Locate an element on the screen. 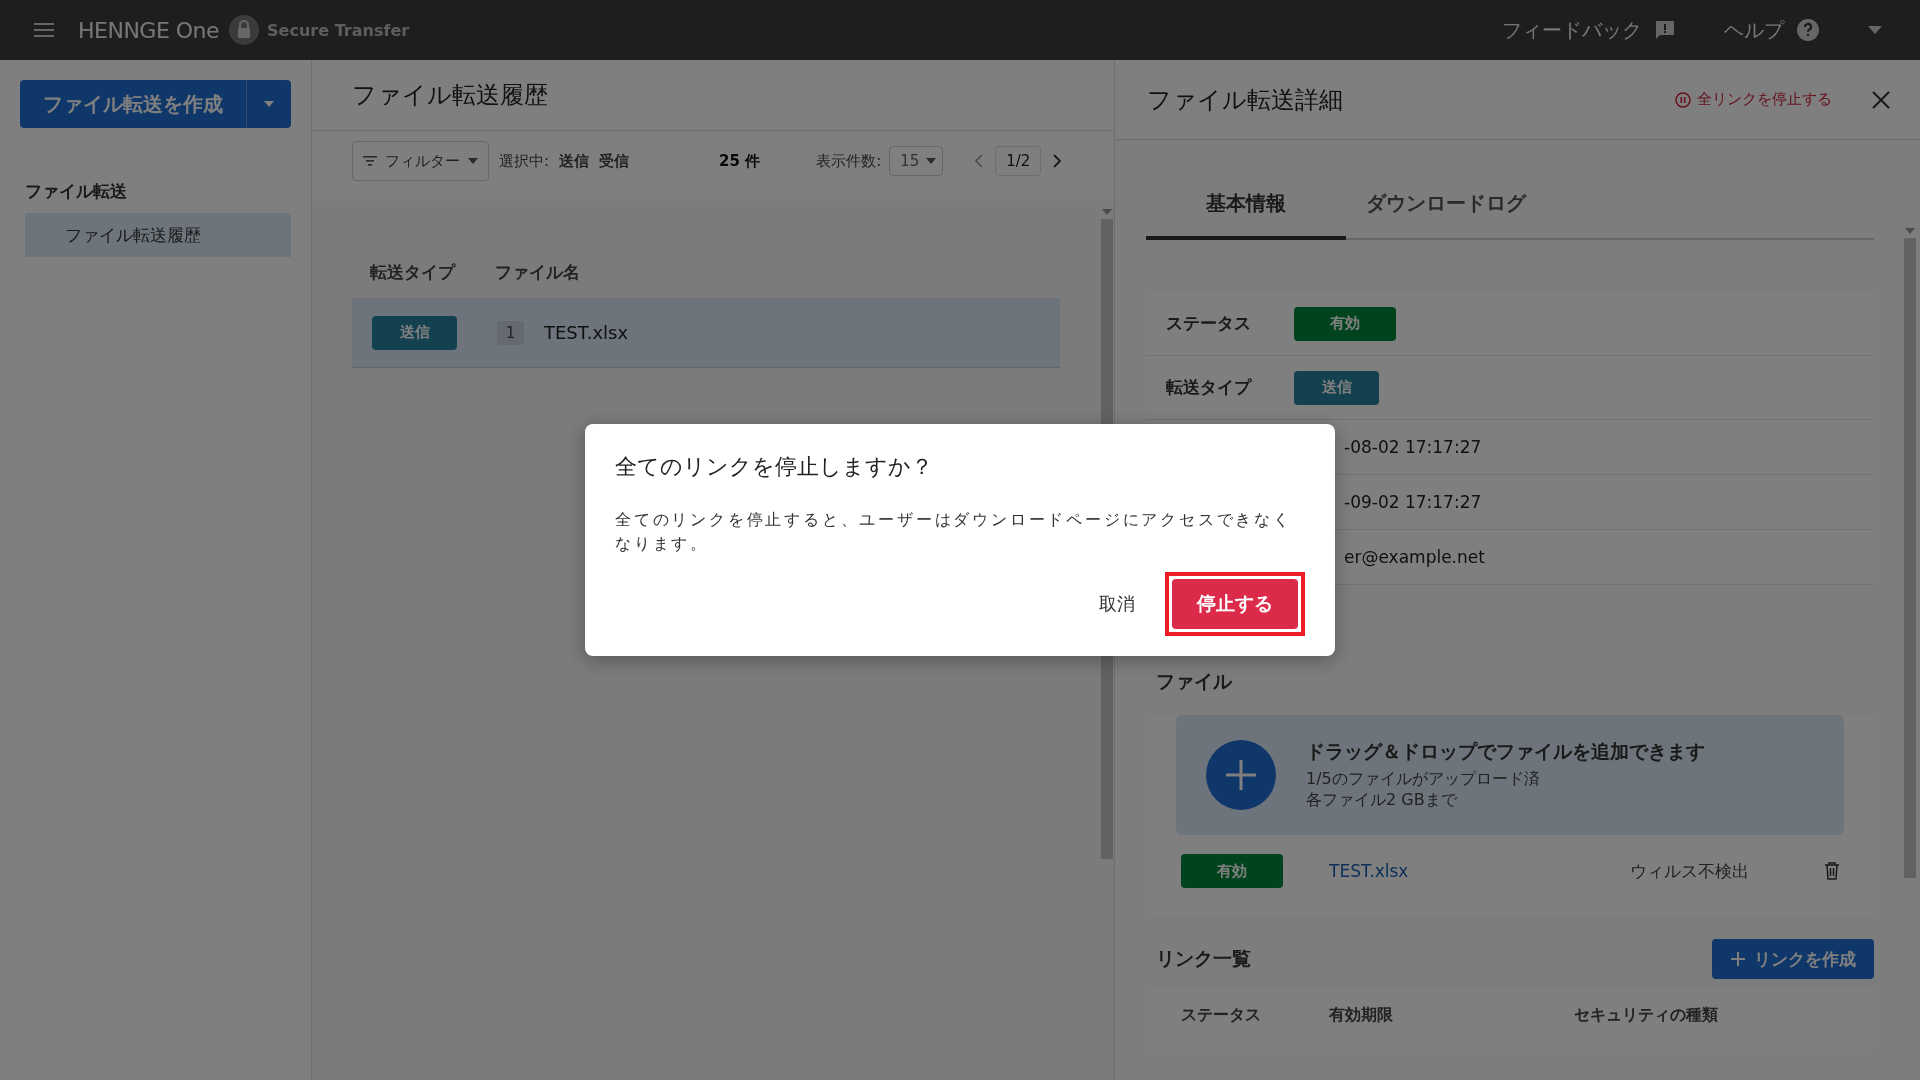 This screenshot has height=1080, width=1920. info-value: er@example.net is located at coordinates (1414, 557).